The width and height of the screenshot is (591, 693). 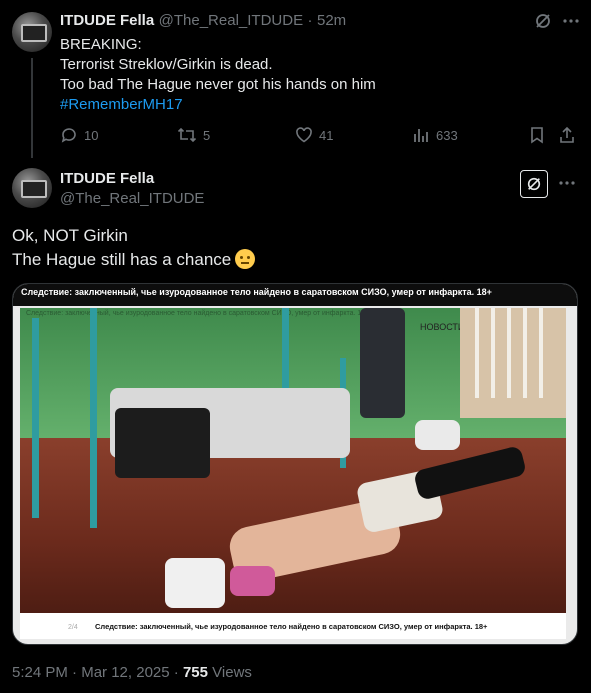 What do you see at coordinates (314, 135) in the screenshot?
I see `like-button: 41` at bounding box center [314, 135].